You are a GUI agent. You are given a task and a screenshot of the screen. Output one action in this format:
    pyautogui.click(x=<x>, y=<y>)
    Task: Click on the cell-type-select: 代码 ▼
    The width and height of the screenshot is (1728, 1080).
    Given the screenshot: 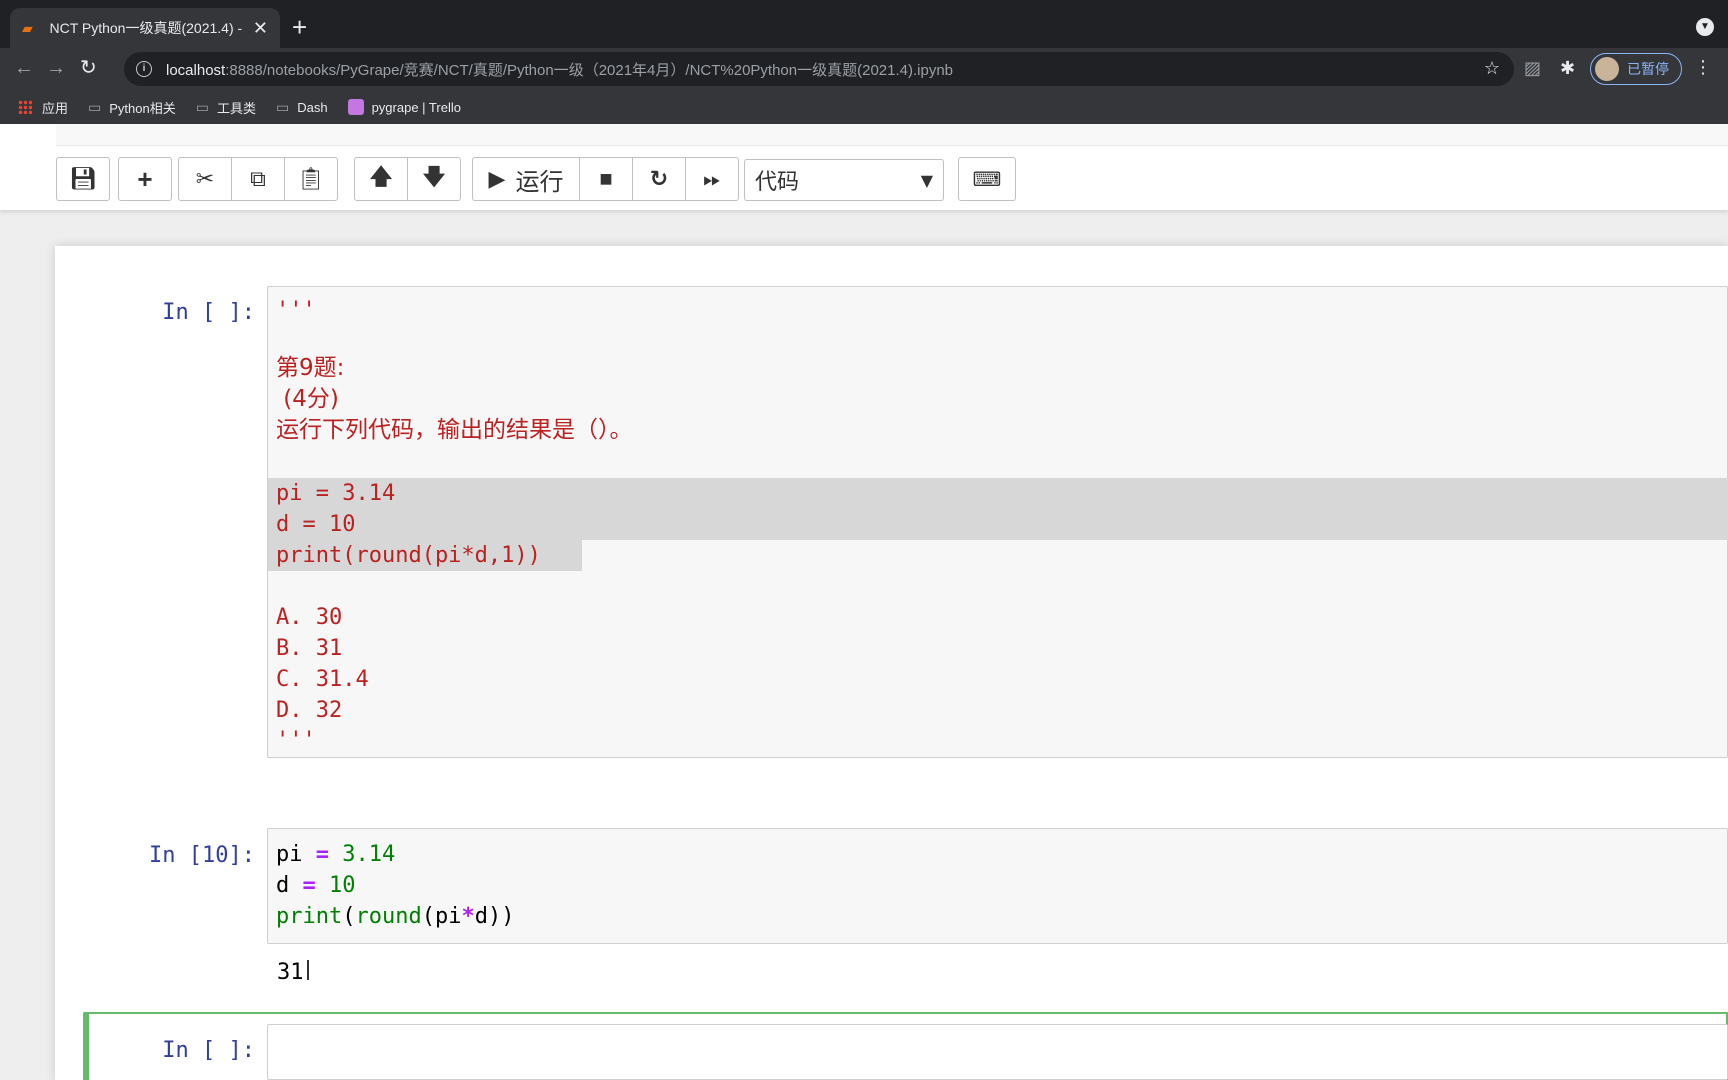 What is the action you would take?
    pyautogui.click(x=844, y=180)
    